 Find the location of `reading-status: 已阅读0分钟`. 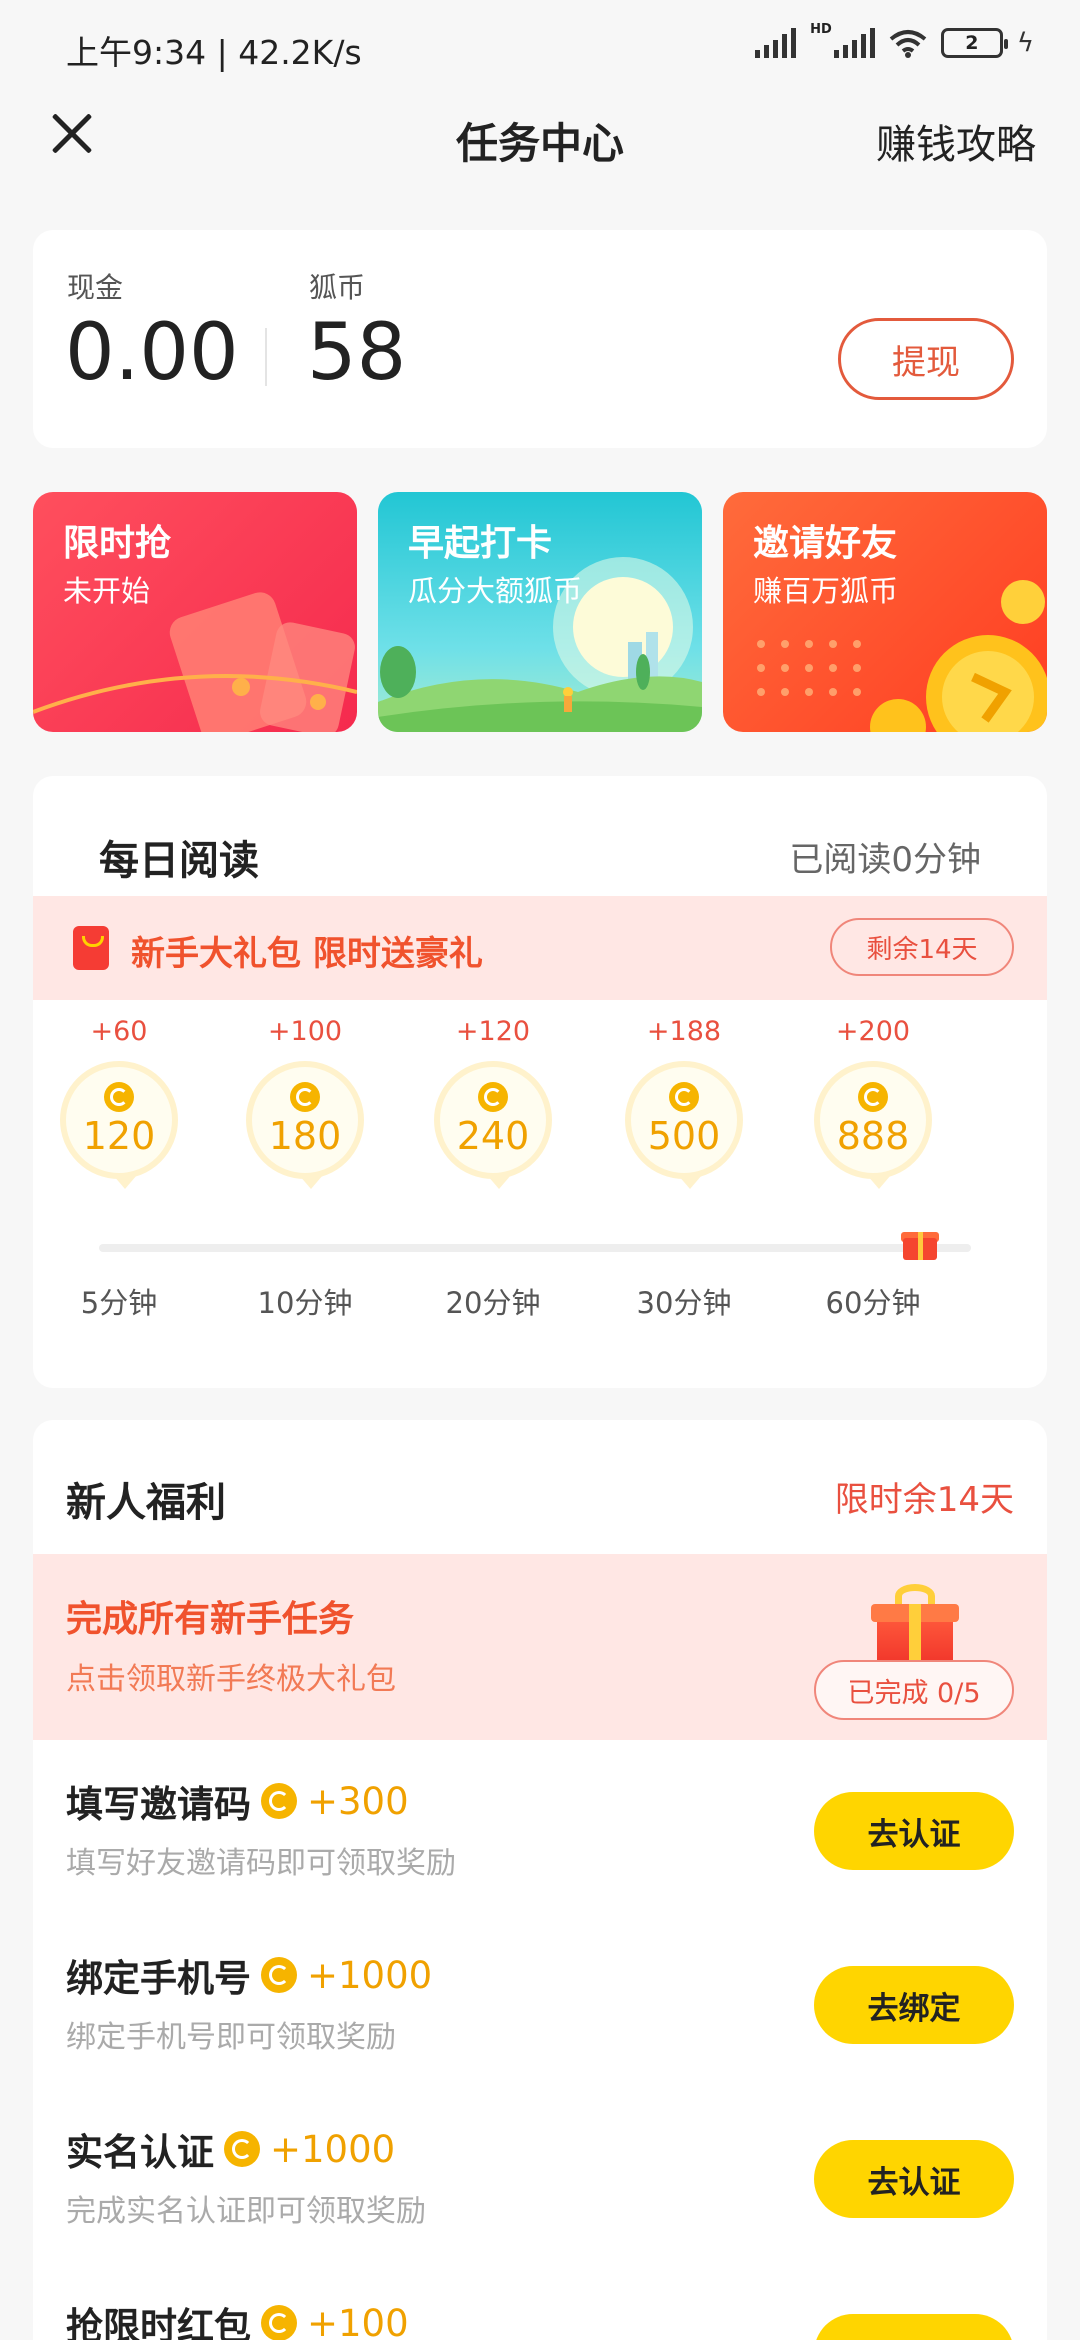

reading-status: 已阅读0分钟 is located at coordinates (885, 860).